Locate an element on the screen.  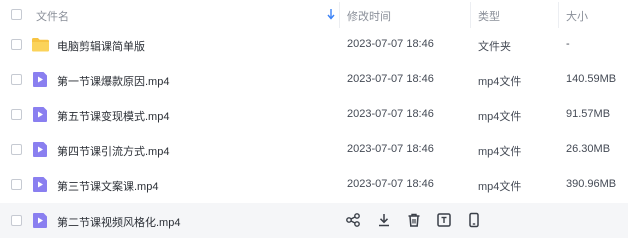
file-size: 140.59MB is located at coordinates (591, 79).